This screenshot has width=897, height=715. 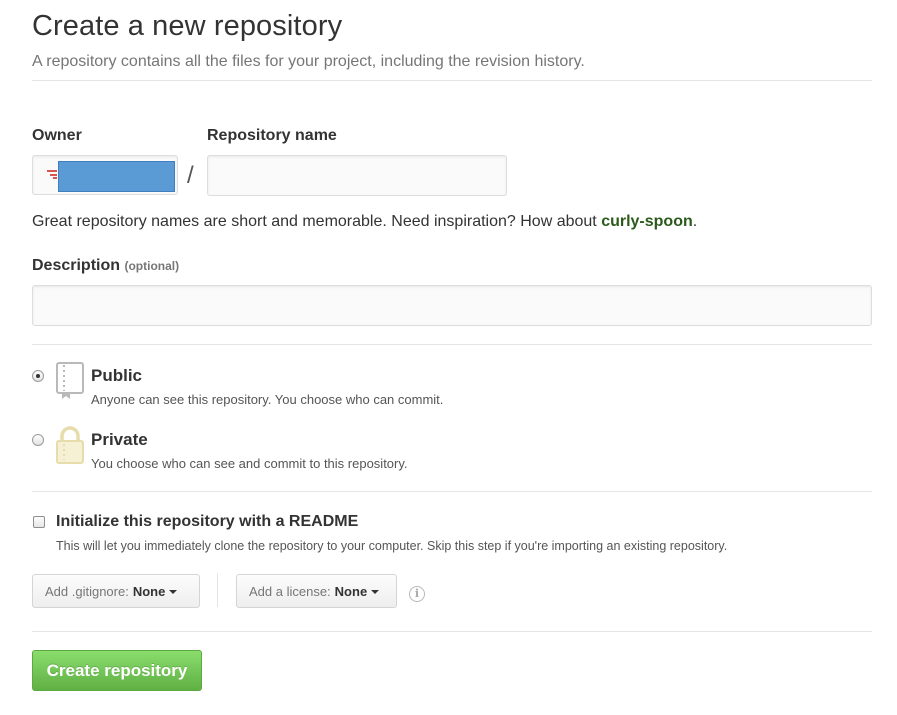 I want to click on repo-name-label: Repository name, so click(x=272, y=135).